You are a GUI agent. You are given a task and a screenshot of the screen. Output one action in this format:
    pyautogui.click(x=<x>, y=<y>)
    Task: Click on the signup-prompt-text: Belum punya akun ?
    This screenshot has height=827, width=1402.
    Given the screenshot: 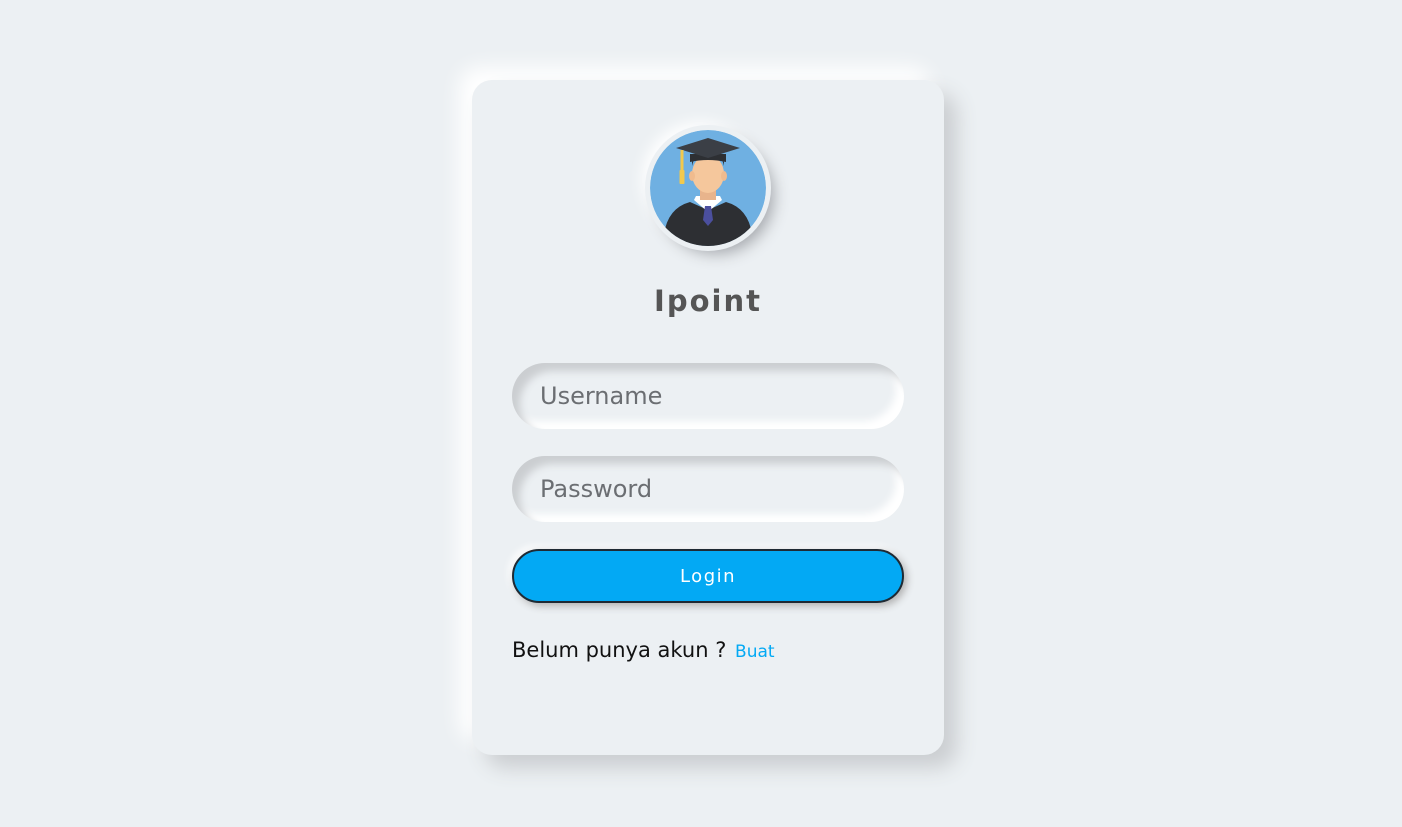 What is the action you would take?
    pyautogui.click(x=619, y=650)
    